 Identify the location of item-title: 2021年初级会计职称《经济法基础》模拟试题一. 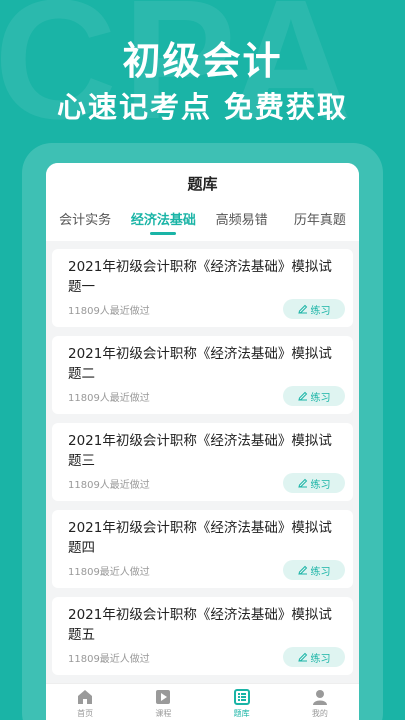
(200, 277).